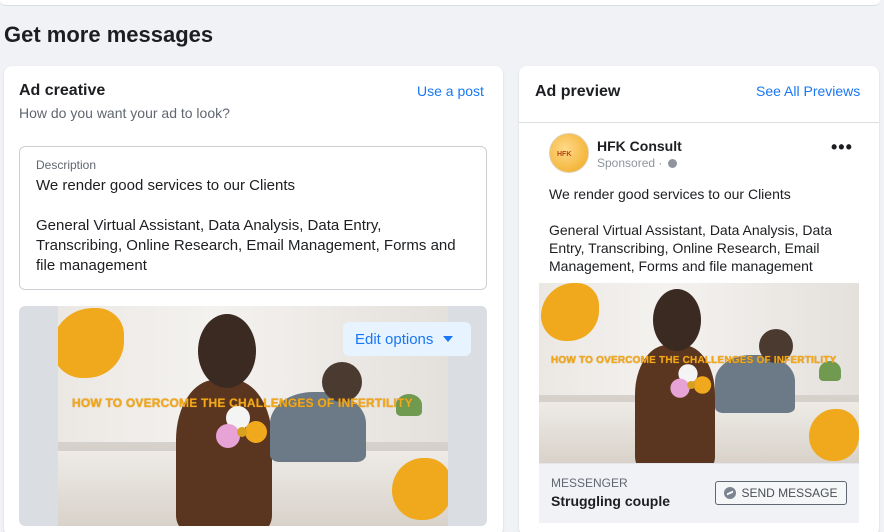  I want to click on caret-down-icon, so click(448, 339).